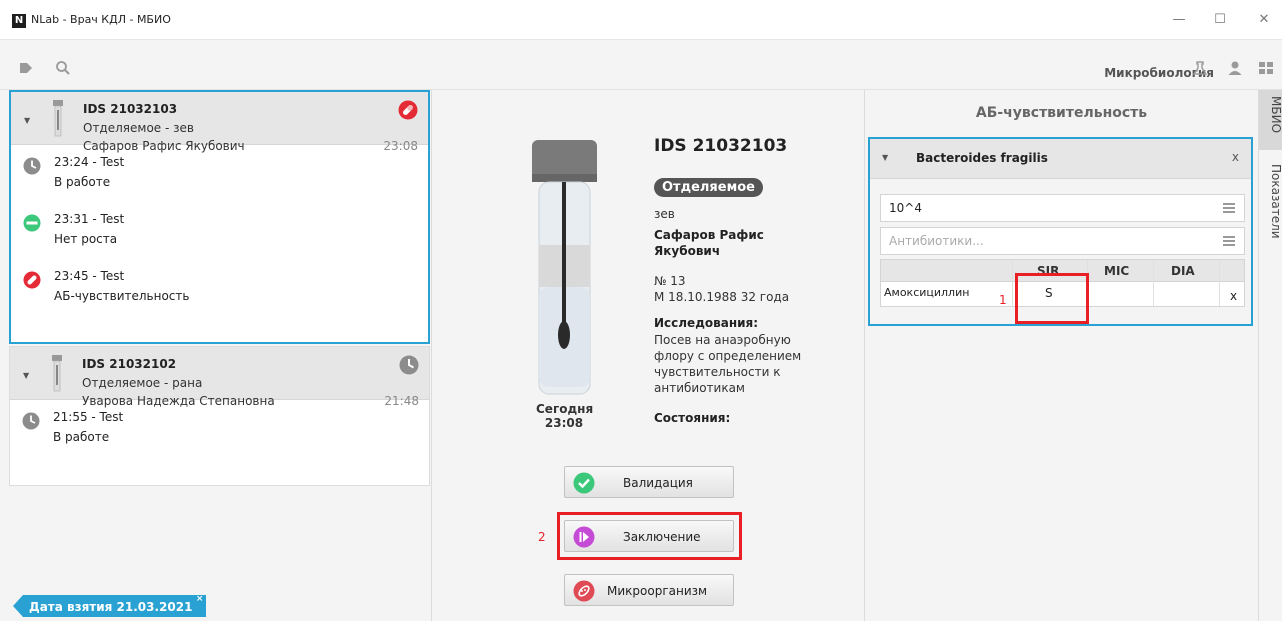 This screenshot has width=1282, height=621. I want to click on event-status: Нет роста, so click(86, 239).